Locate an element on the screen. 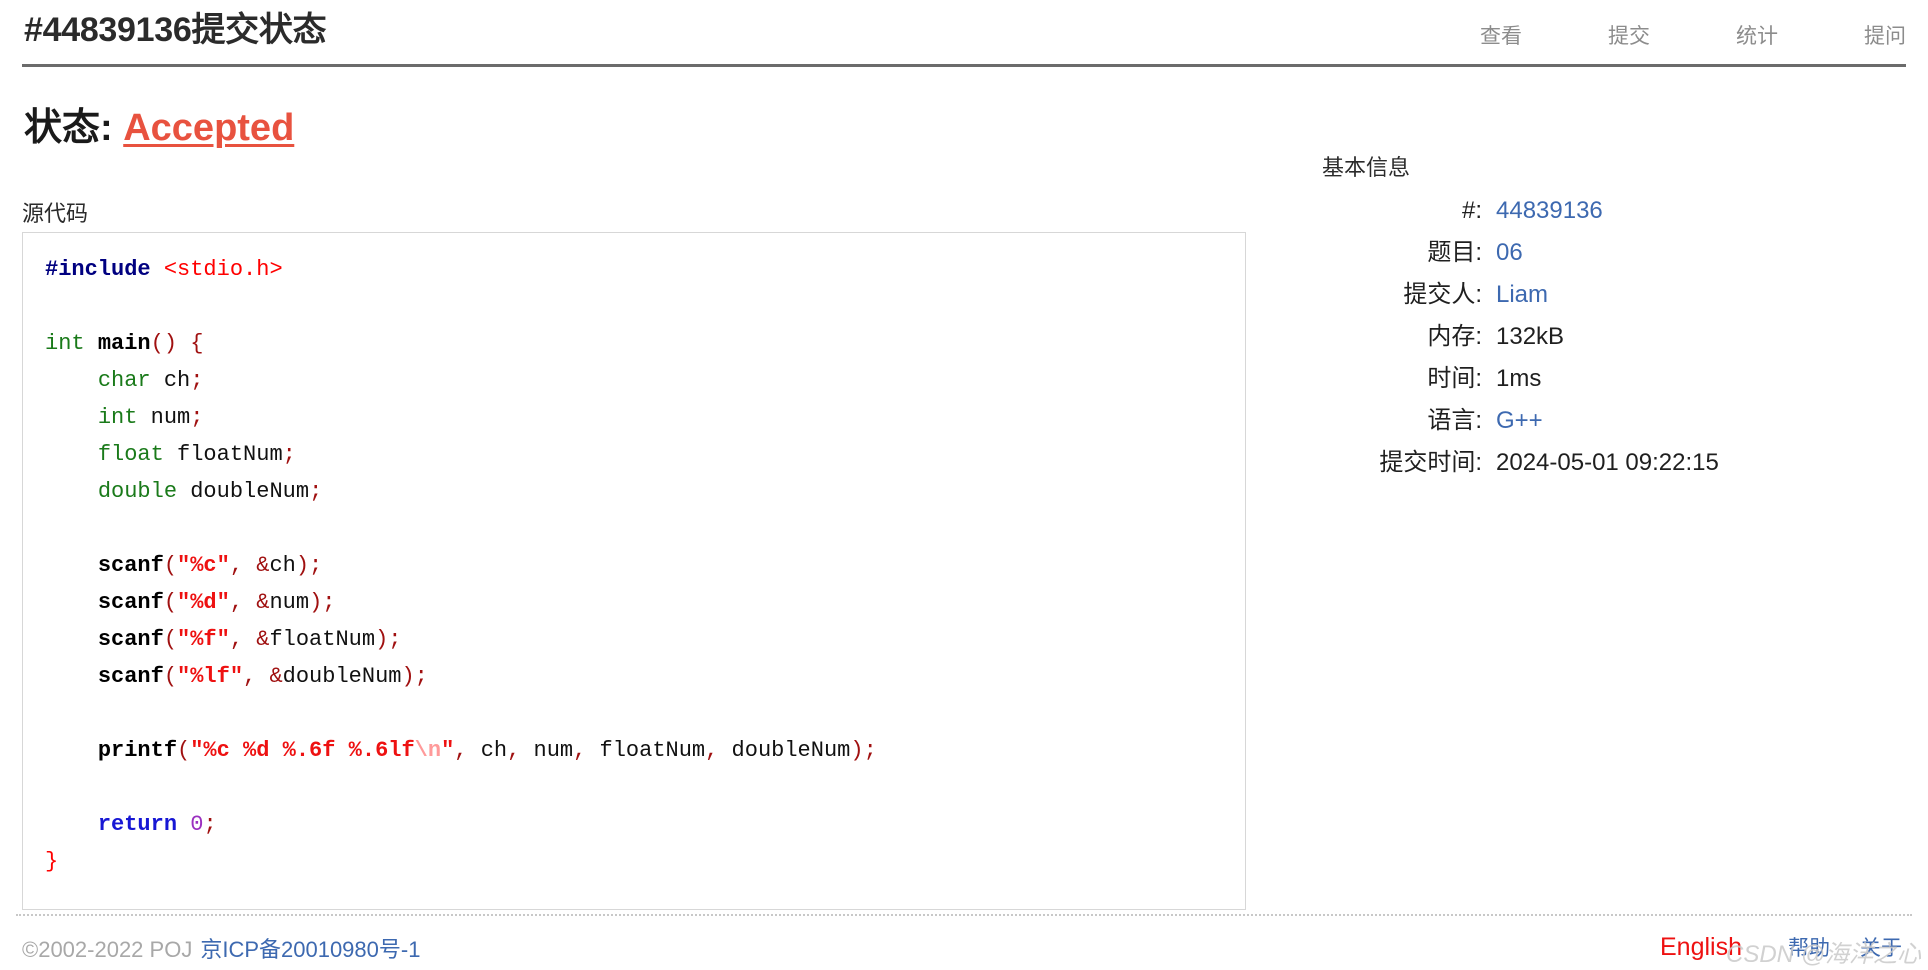 Image resolution: width=1928 pixels, height=970 pixels. about-link: 关于 is located at coordinates (1881, 947).